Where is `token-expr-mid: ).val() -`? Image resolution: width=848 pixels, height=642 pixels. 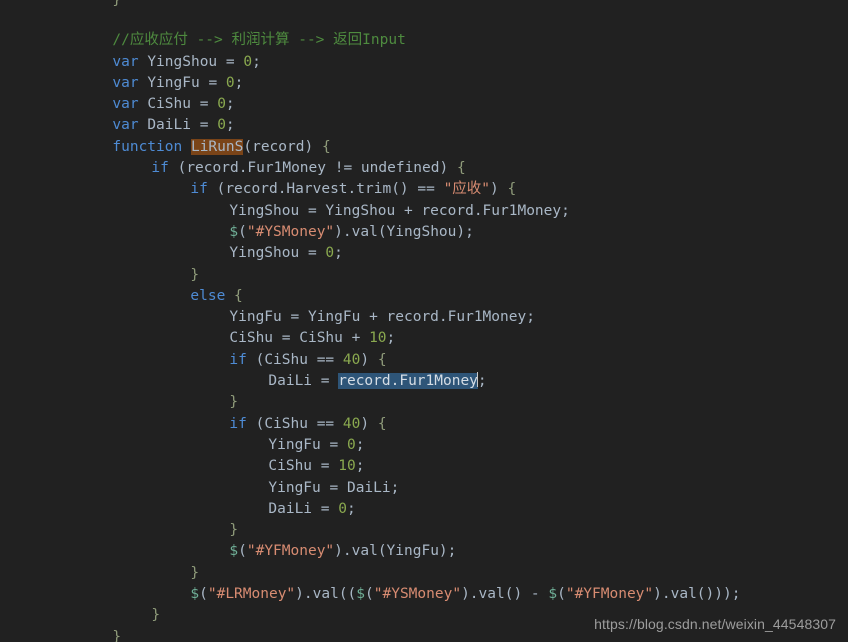 token-expr-mid: ).val() - is located at coordinates (505, 594).